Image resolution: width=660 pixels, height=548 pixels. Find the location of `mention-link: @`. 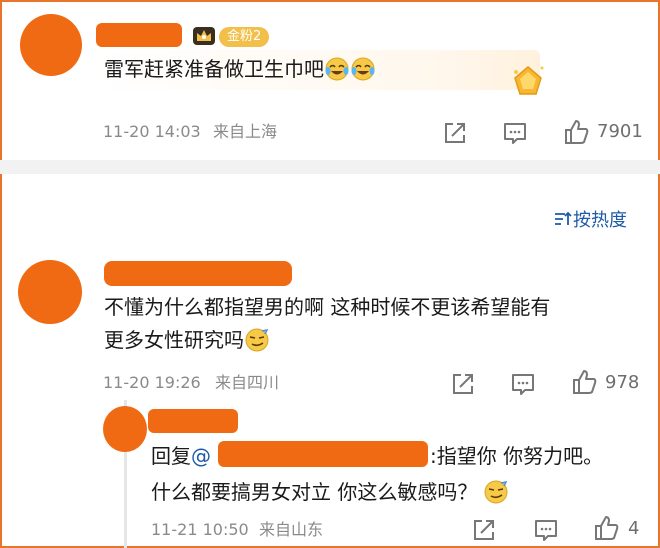

mention-link: @ is located at coordinates (201, 456).